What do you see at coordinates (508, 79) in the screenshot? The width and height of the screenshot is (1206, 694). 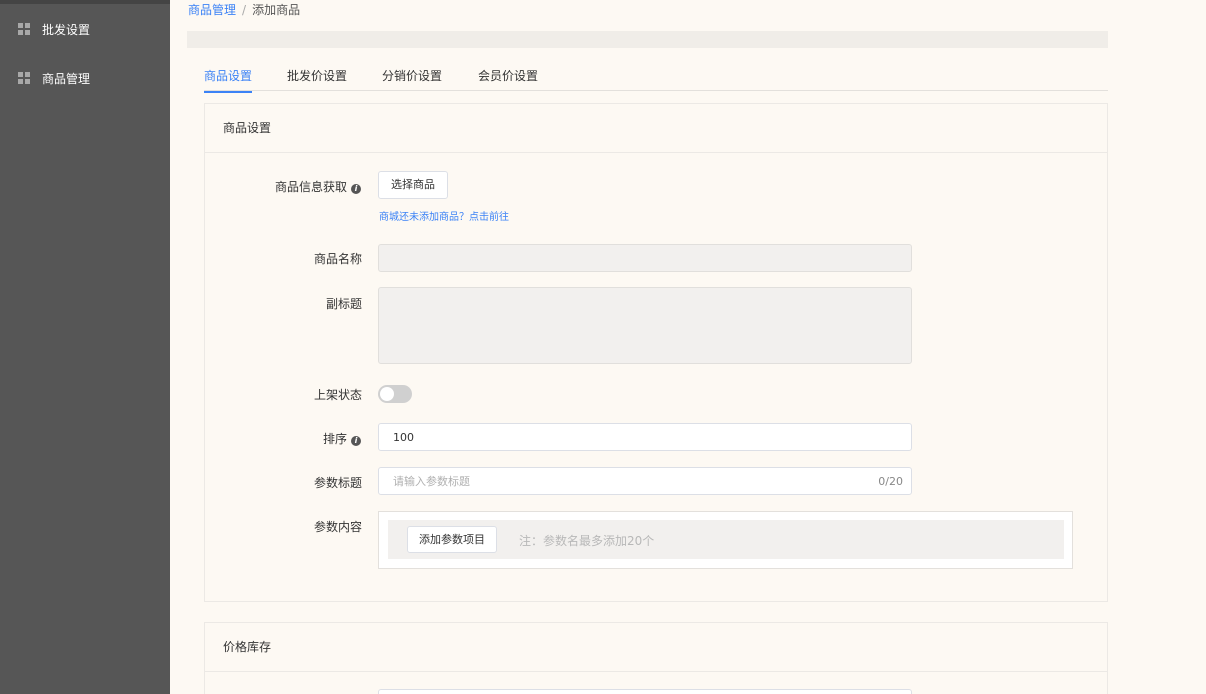 I see `tab-member-price: 会员价设置` at bounding box center [508, 79].